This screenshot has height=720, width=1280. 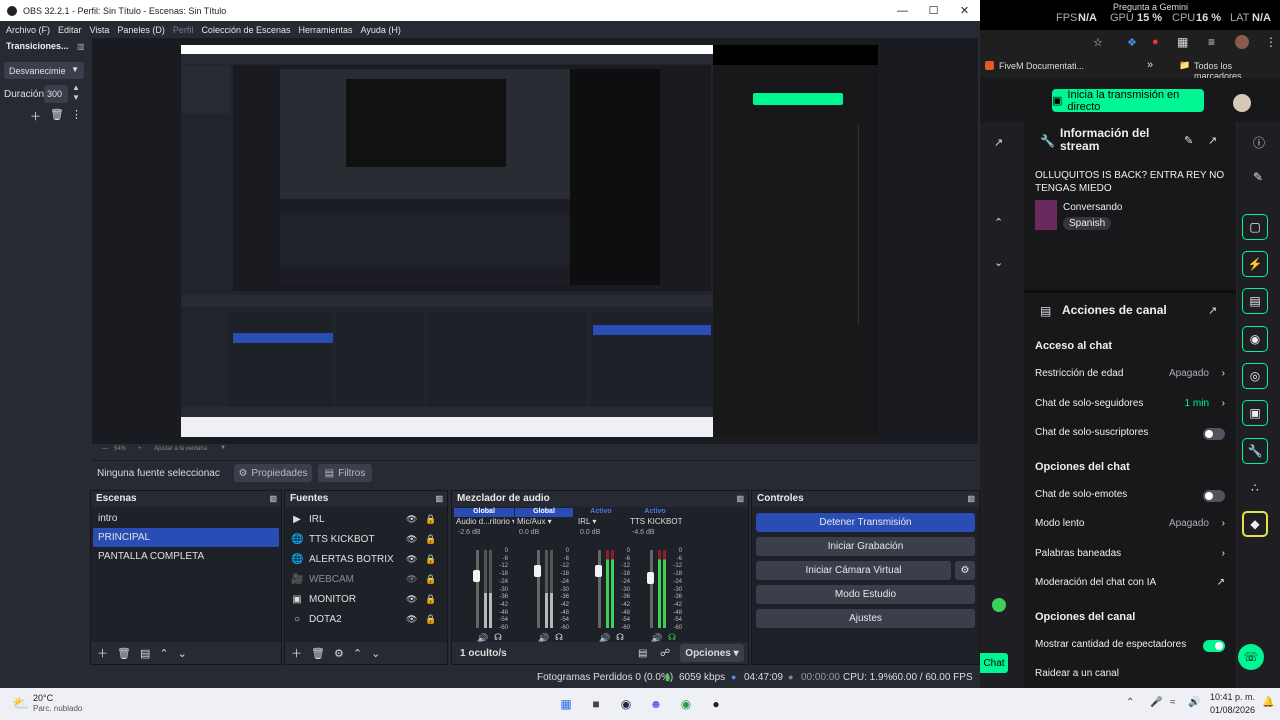 I want to click on properties-button: ⚙ Propiedades, so click(x=273, y=473).